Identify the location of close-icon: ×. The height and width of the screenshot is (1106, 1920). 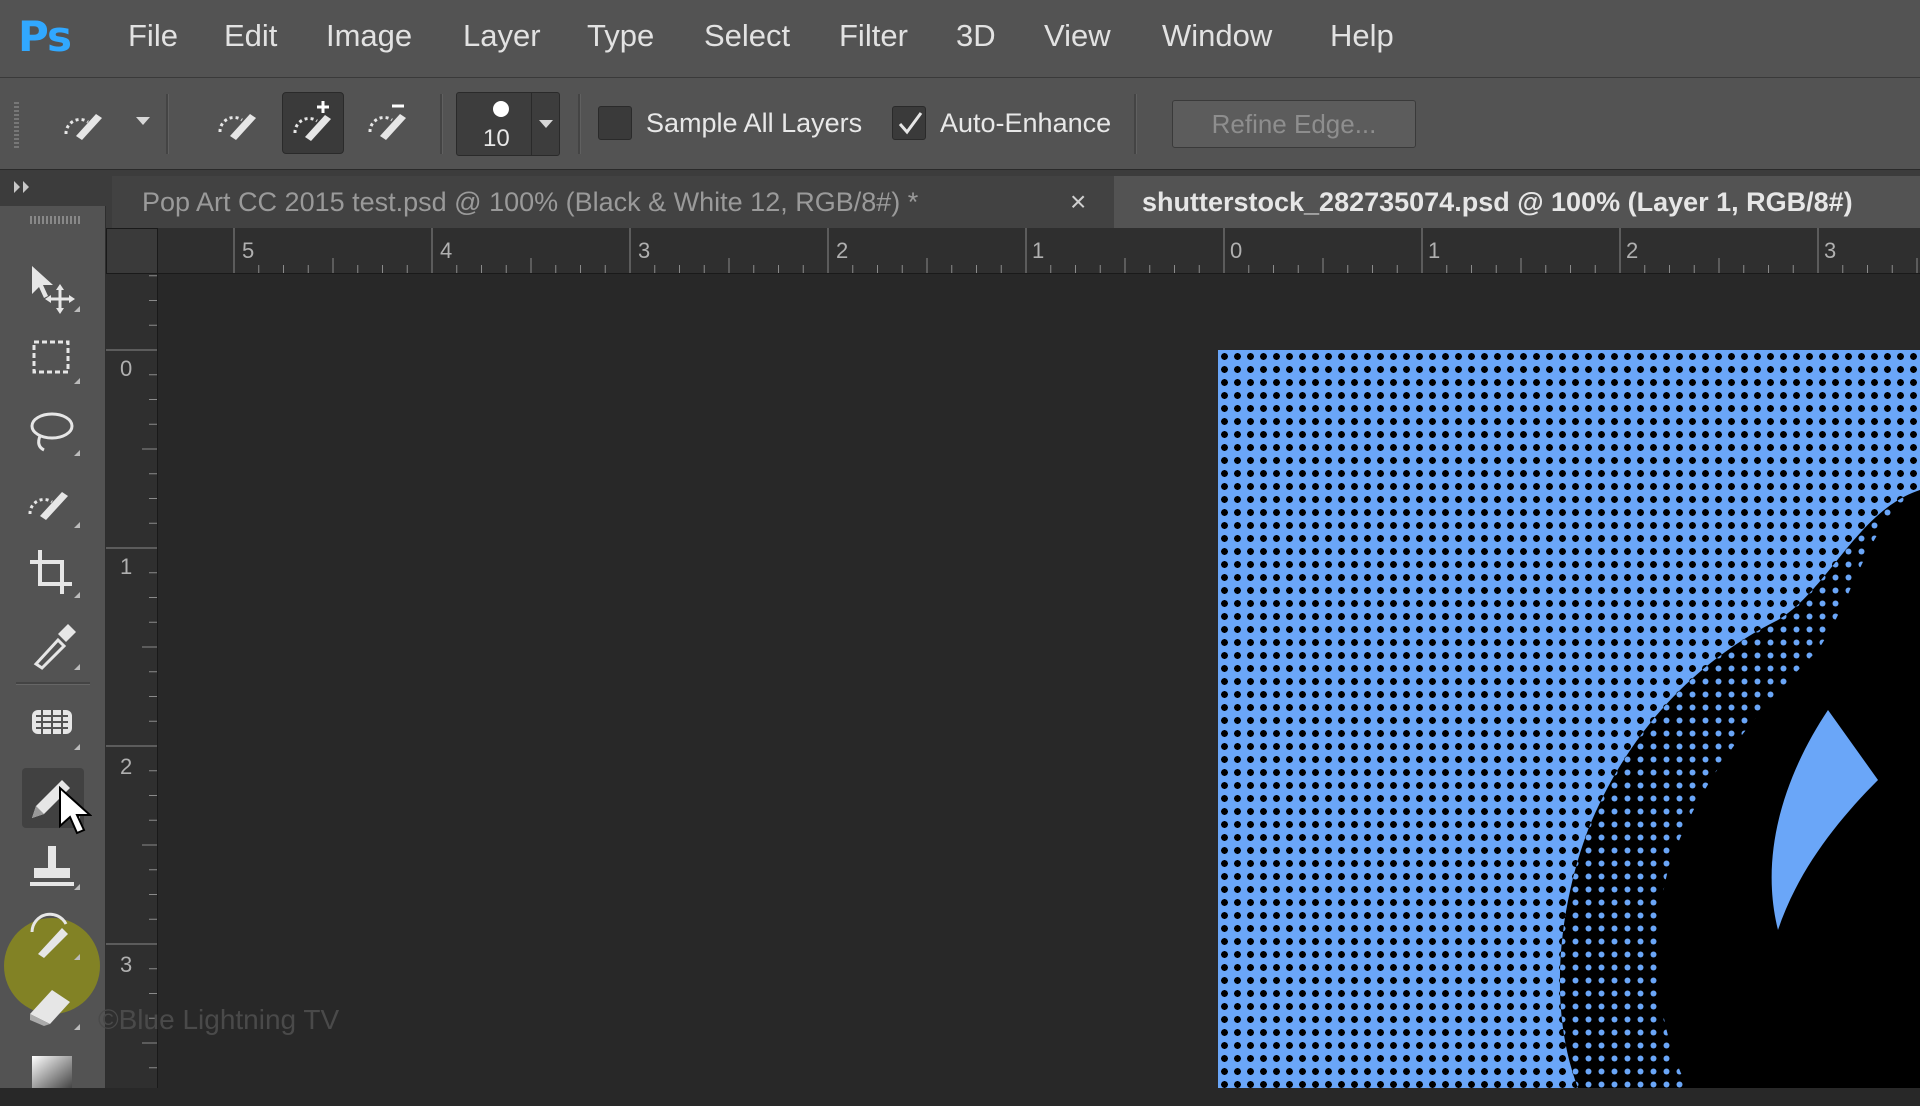
(1078, 202).